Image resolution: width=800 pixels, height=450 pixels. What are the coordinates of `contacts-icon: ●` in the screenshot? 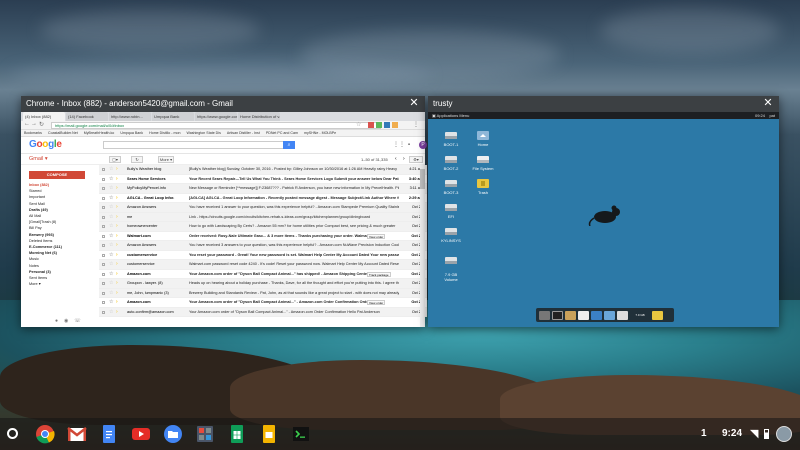 It's located at (59, 321).